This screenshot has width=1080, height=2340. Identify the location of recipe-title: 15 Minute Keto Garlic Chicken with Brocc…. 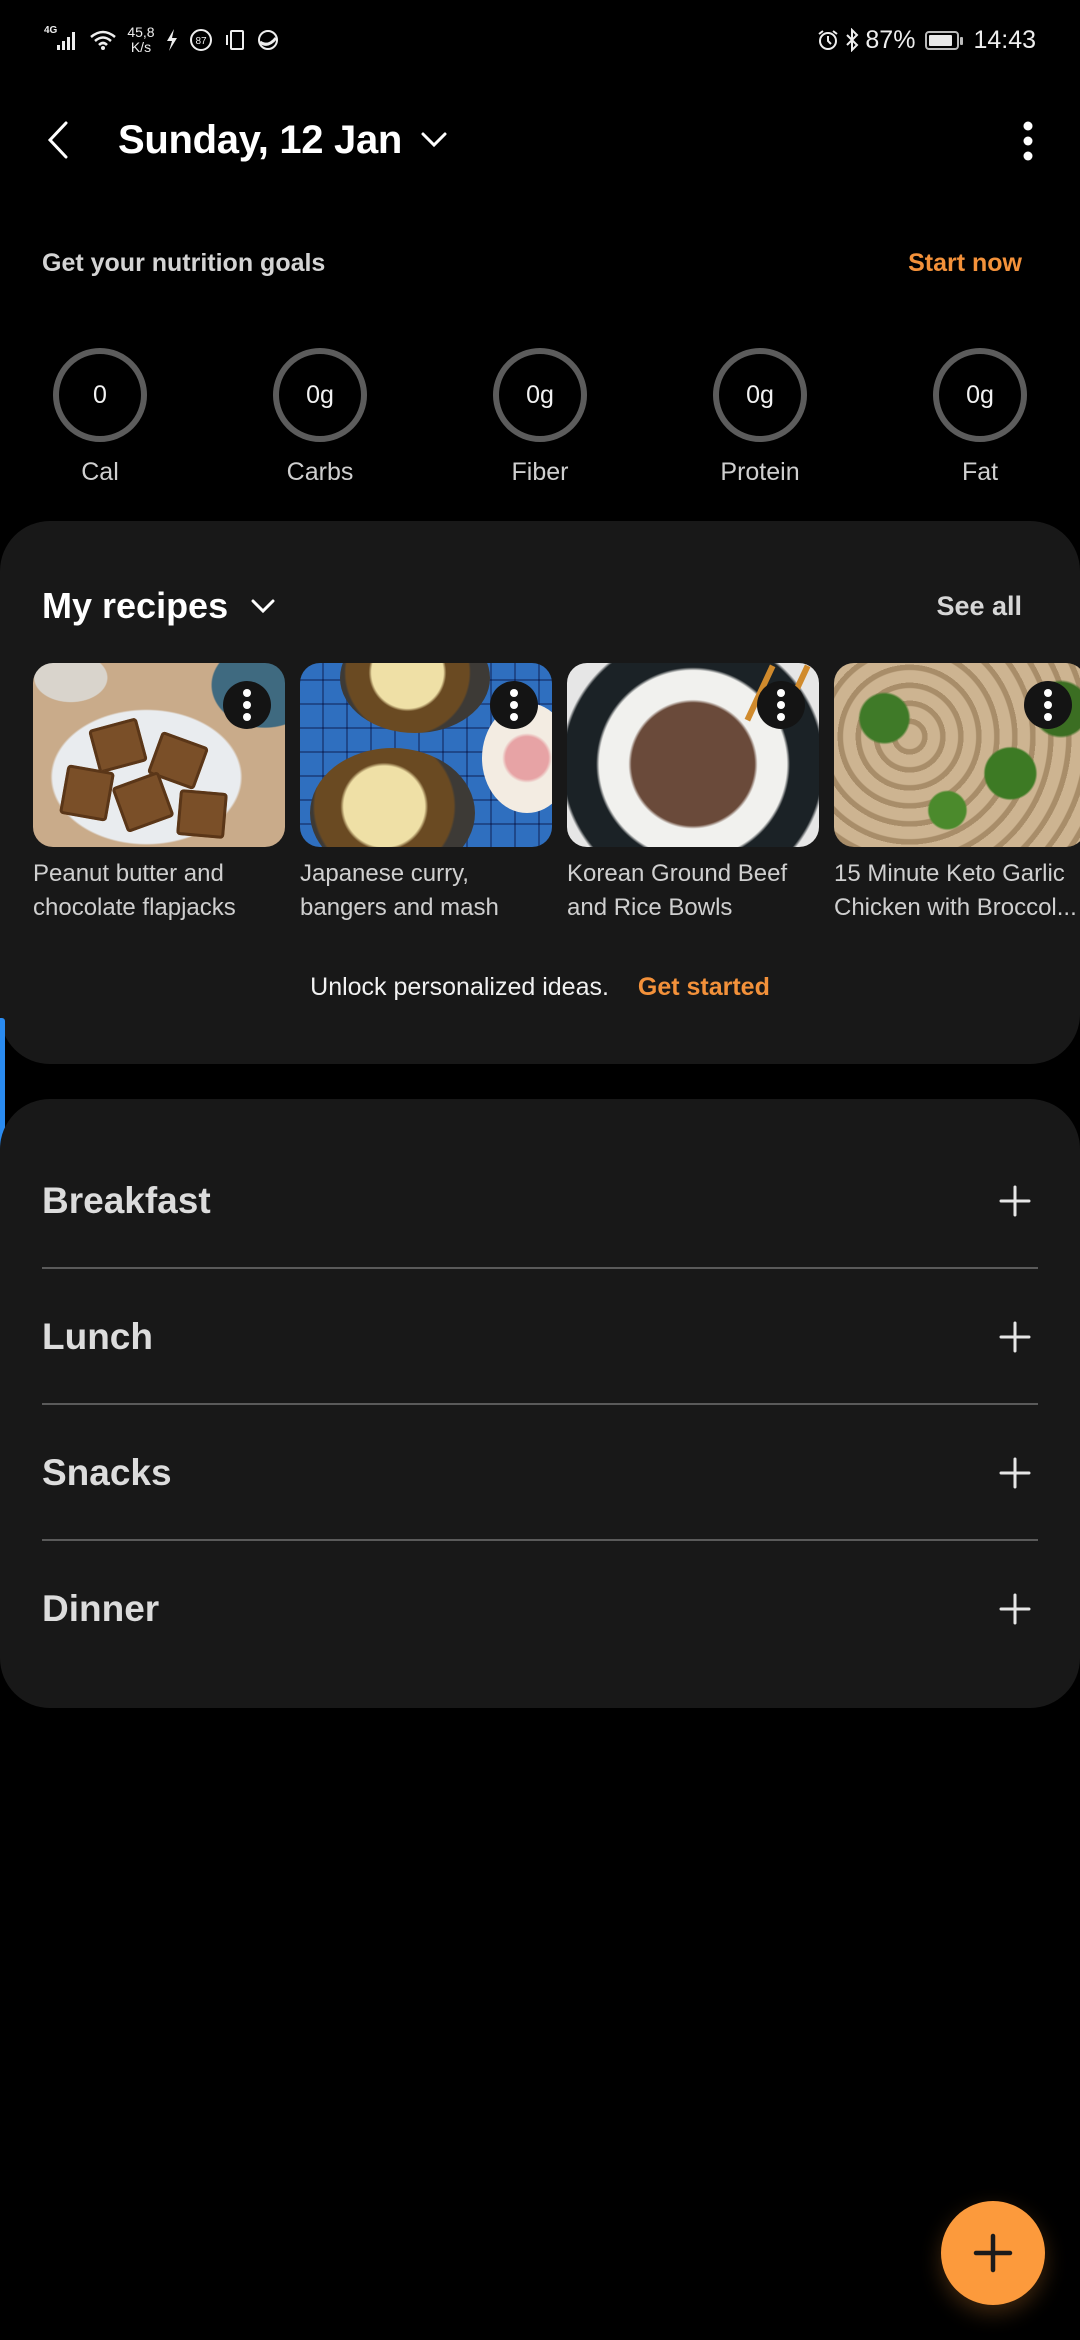
(957, 891).